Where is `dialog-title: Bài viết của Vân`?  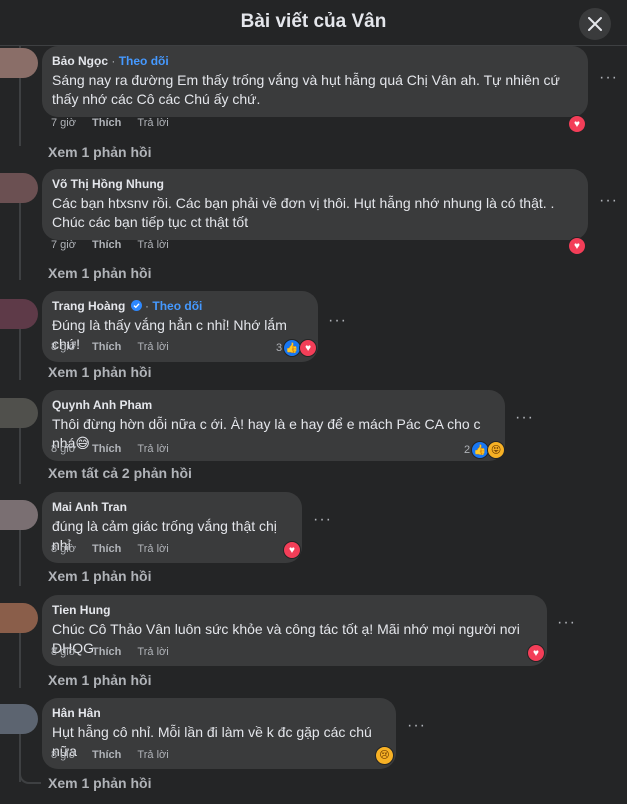
dialog-title: Bài viết của Vân is located at coordinates (313, 21).